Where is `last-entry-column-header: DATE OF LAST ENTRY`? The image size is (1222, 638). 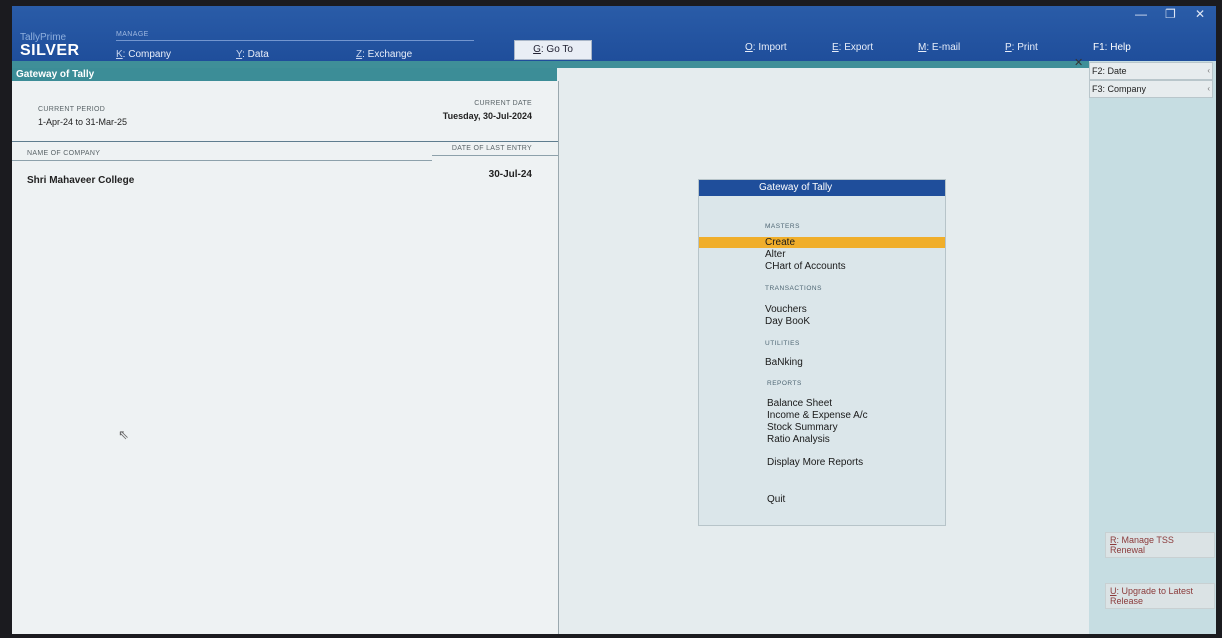
last-entry-column-header: DATE OF LAST ENTRY is located at coordinates (491, 148).